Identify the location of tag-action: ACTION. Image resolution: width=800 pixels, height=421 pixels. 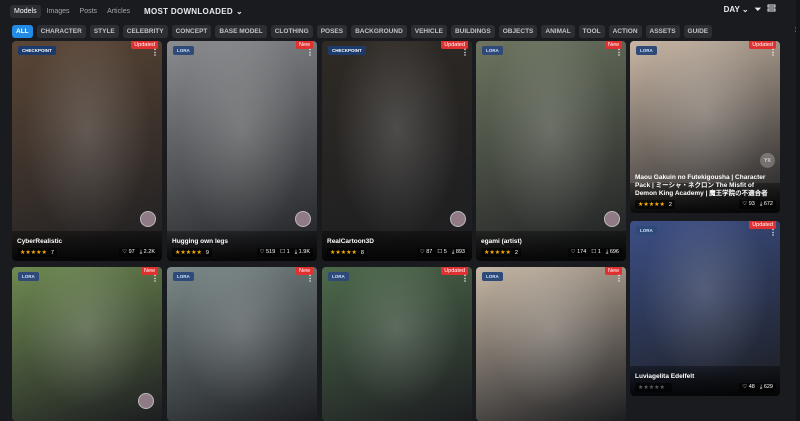
(625, 31).